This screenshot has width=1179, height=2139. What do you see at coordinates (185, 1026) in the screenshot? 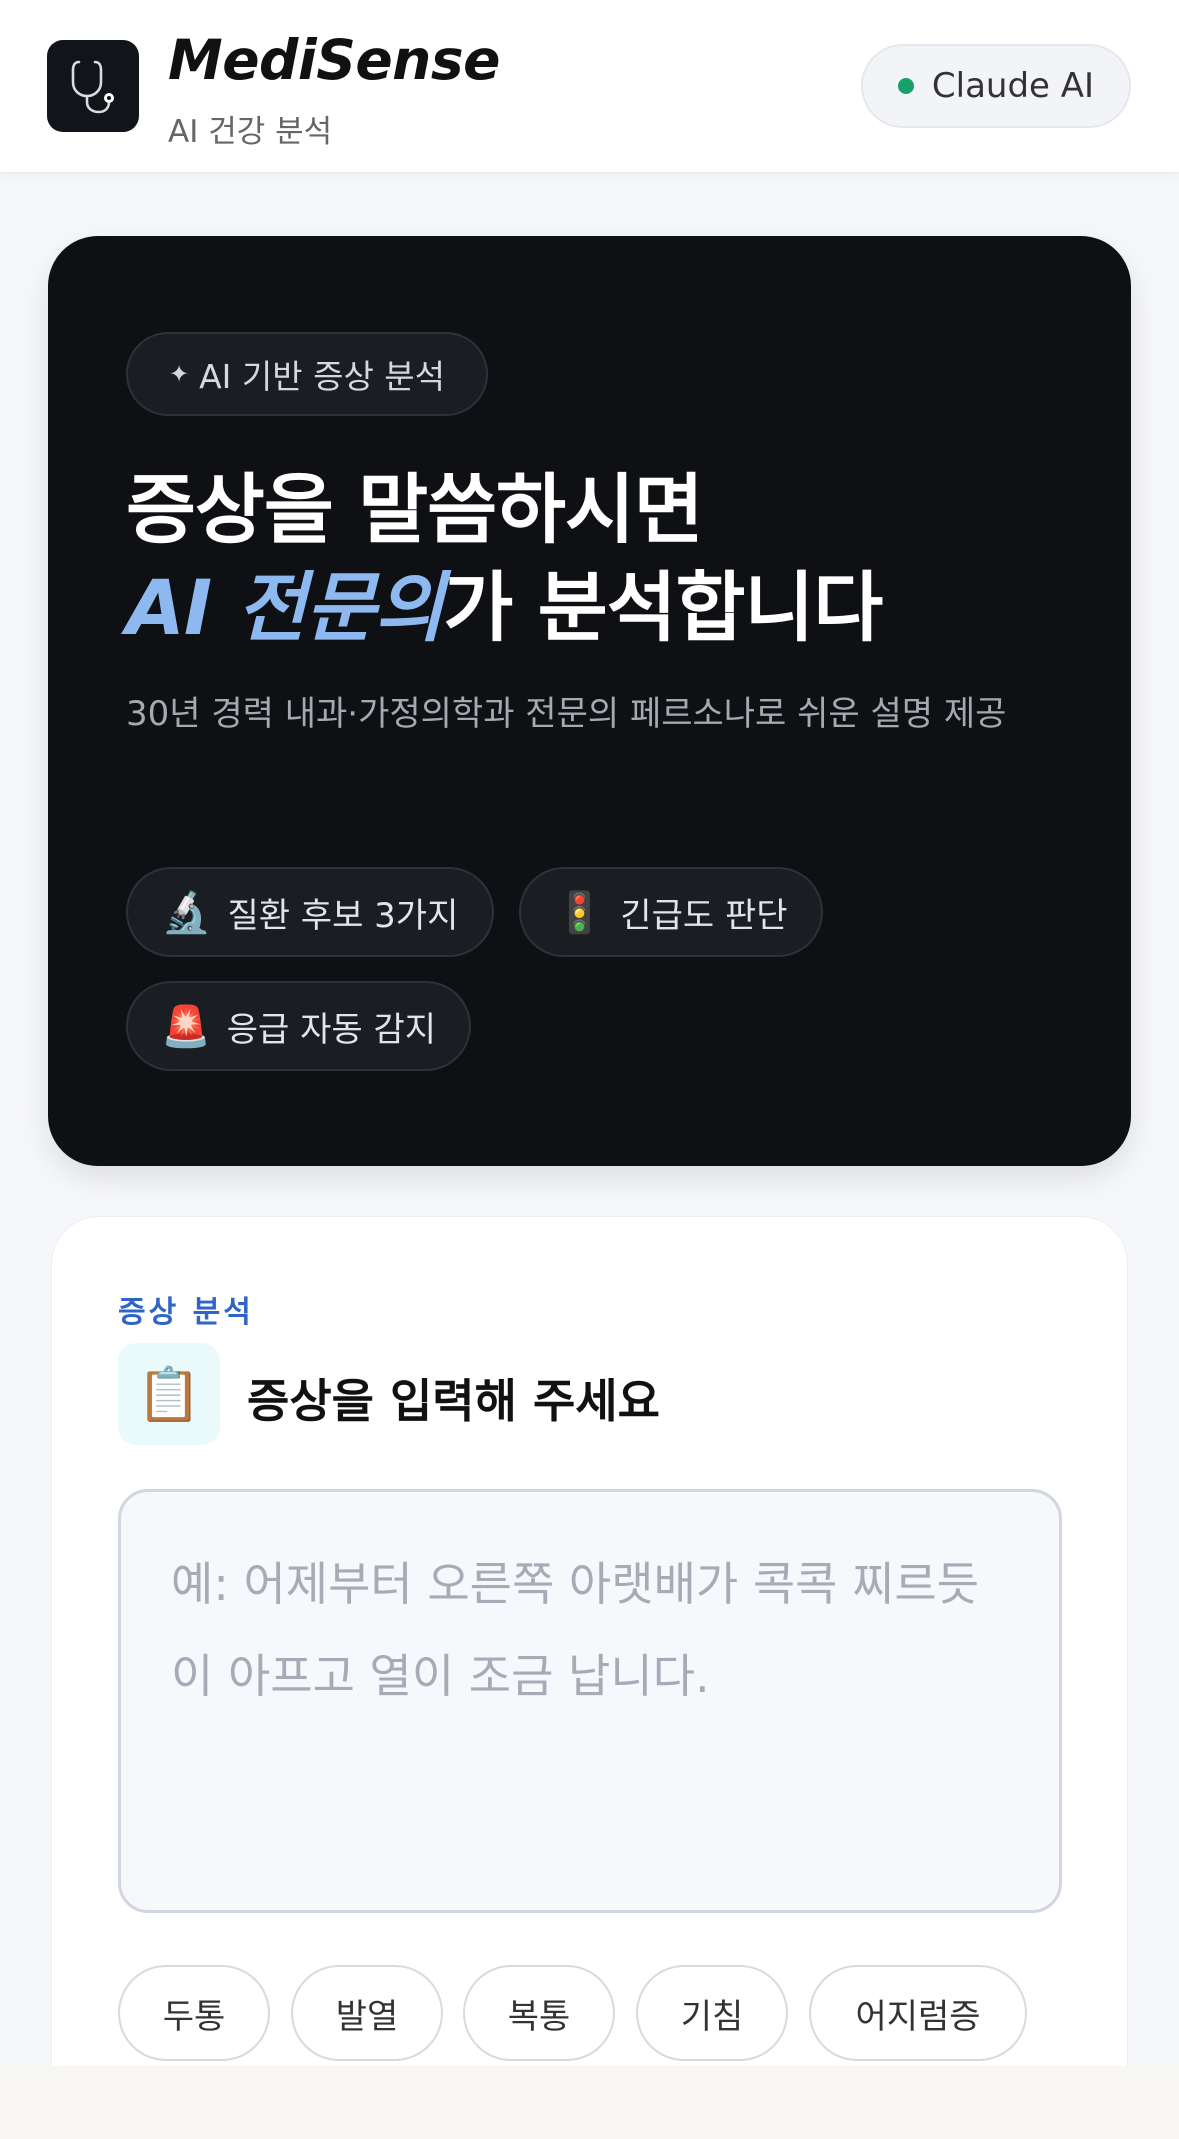
I see `siren-icon: 🚨` at bounding box center [185, 1026].